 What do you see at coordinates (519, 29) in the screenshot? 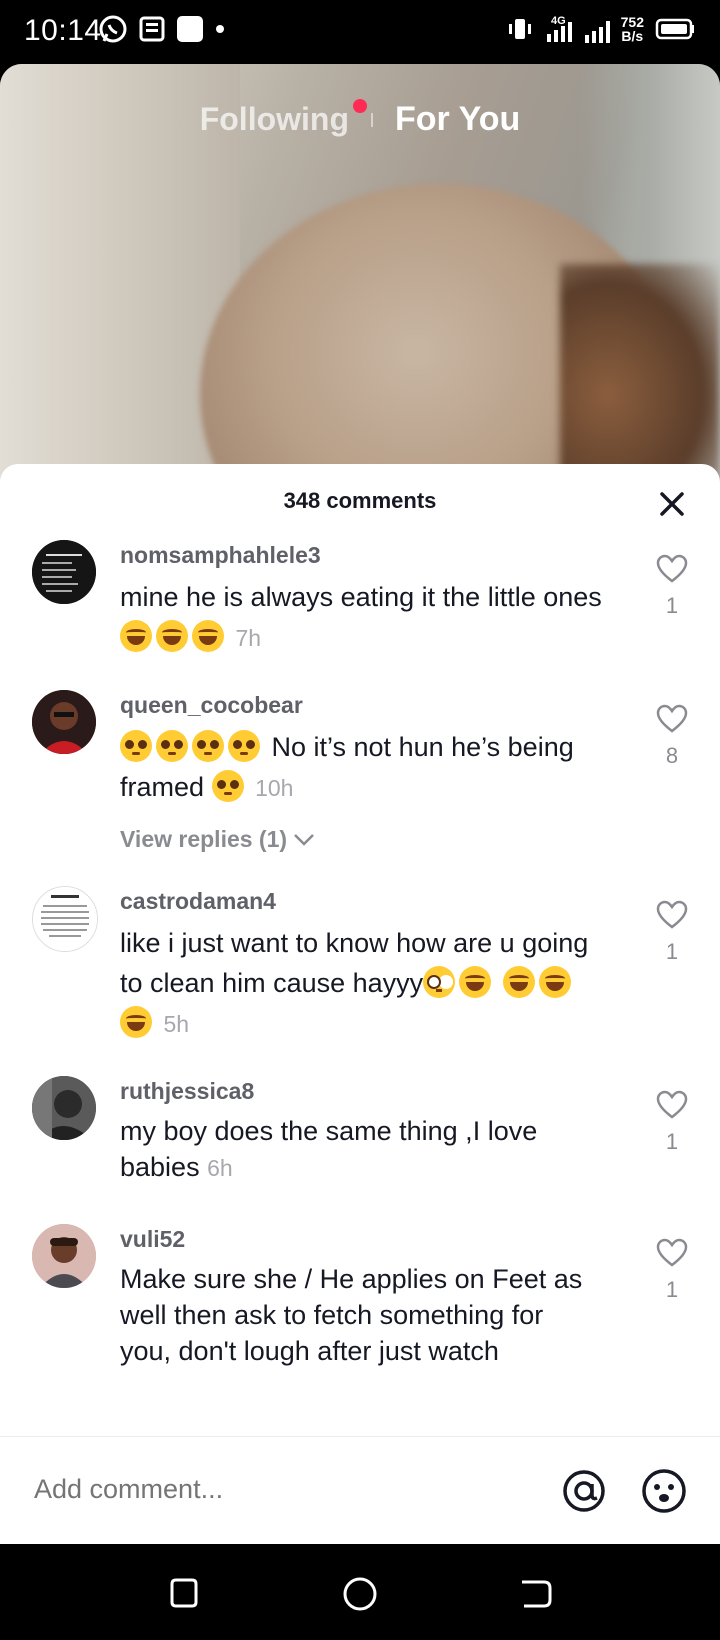
I see `vibrate-icon` at bounding box center [519, 29].